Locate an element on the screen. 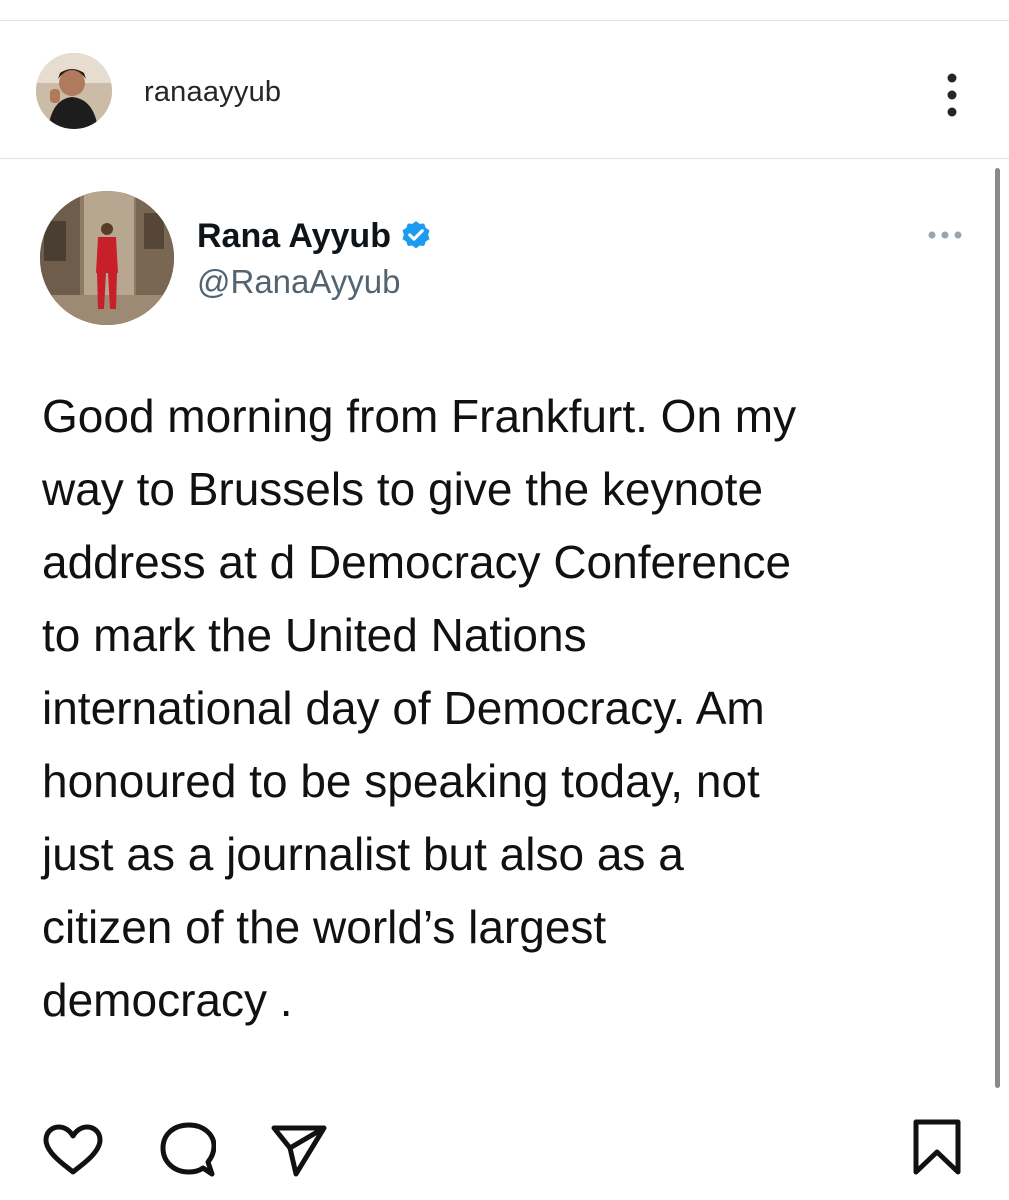 The height and width of the screenshot is (1200, 1009). tweet-author-name: Rana Ayyub is located at coordinates (294, 236).